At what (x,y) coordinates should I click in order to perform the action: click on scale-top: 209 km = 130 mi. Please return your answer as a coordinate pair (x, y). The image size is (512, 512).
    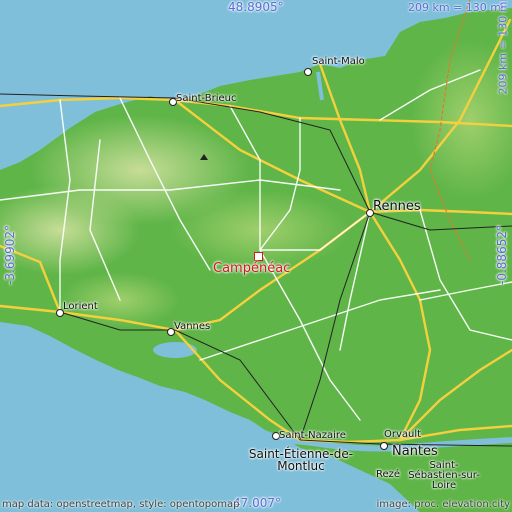
    Looking at the image, I should click on (456, 7).